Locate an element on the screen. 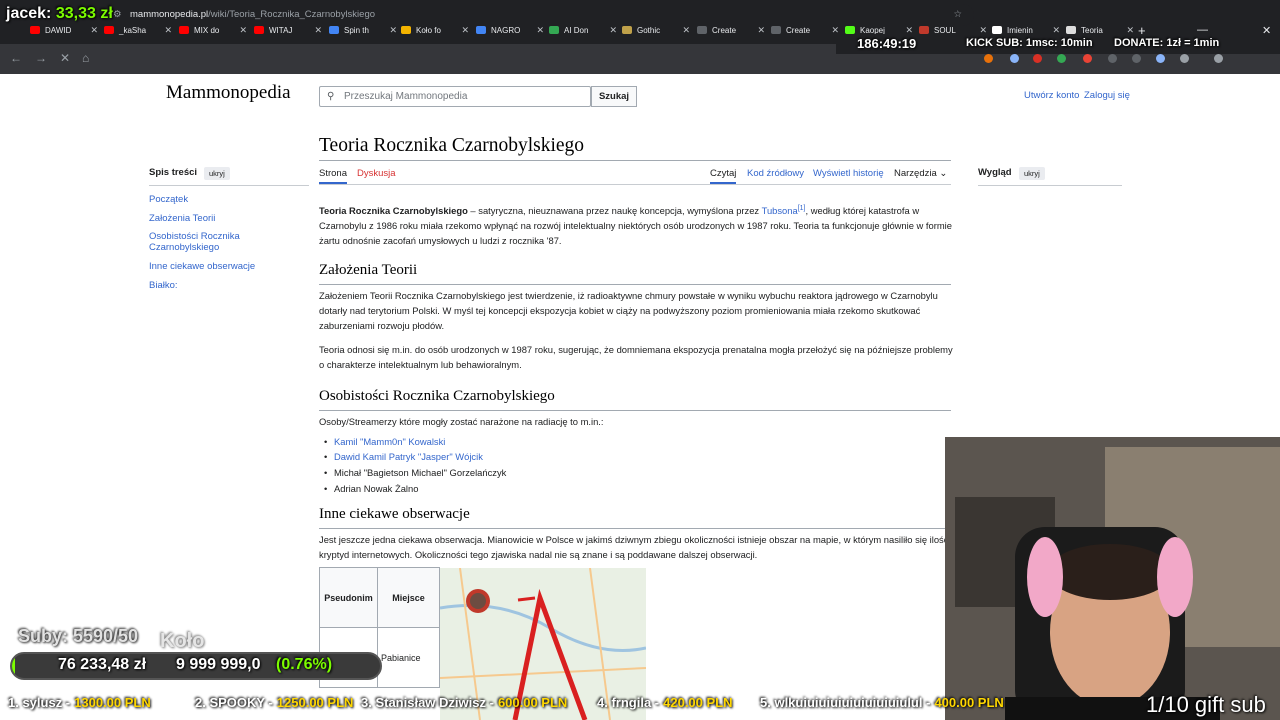 The image size is (1280, 720). tab-label: MIX do is located at coordinates (207, 30).